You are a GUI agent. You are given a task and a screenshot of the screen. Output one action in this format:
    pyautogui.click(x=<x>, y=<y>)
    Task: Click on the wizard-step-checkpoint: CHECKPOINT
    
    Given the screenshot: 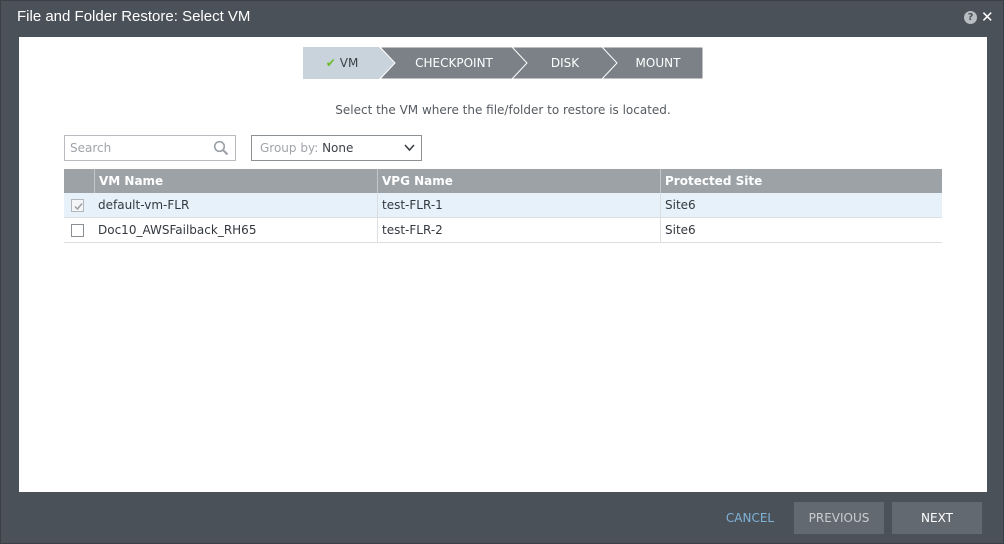 What is the action you would take?
    pyautogui.click(x=454, y=63)
    